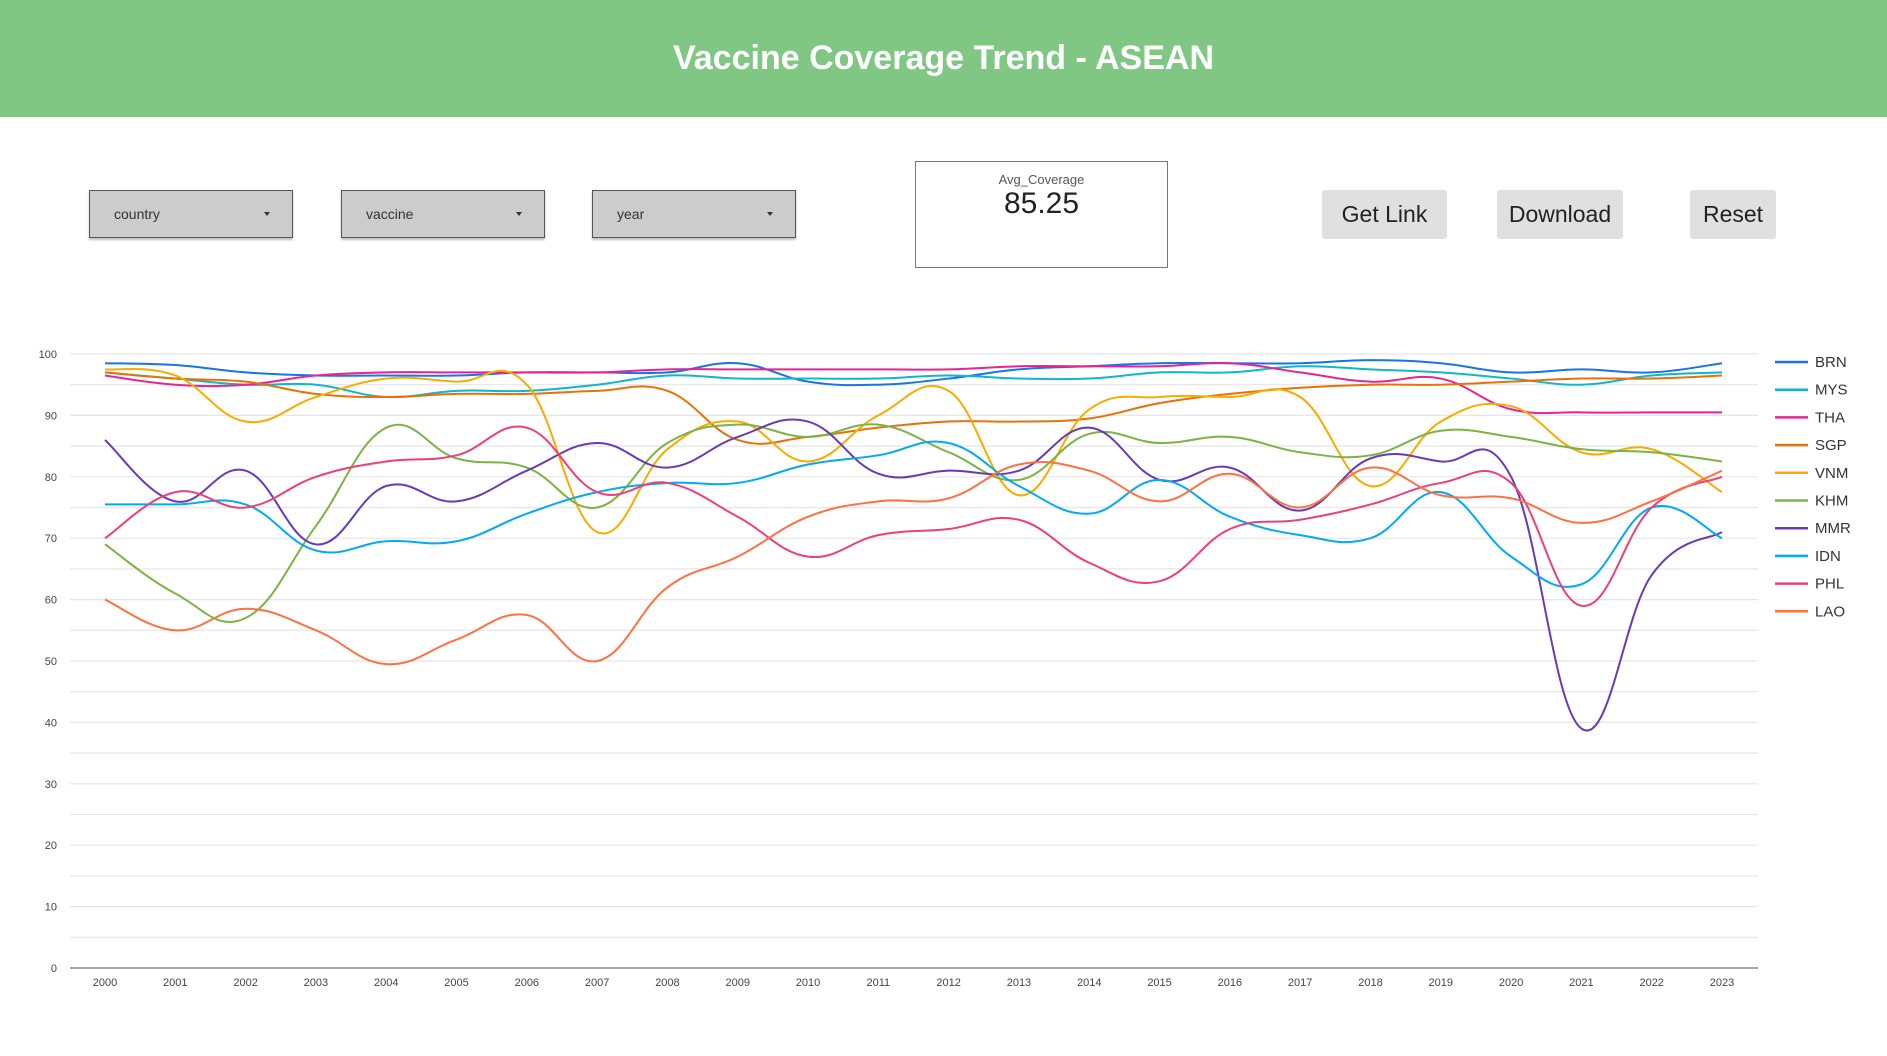  Describe the element at coordinates (1813, 528) in the screenshot. I see `legend-item-mmr: MMR` at that location.